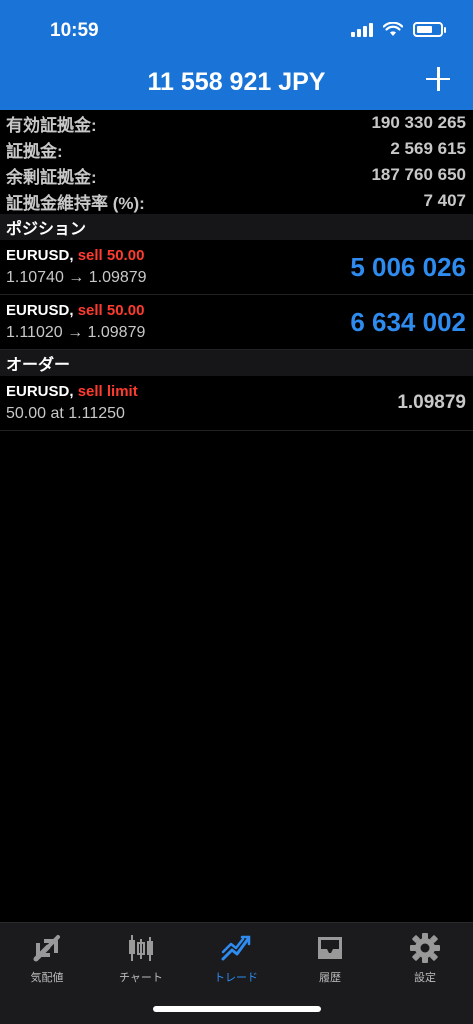 Image resolution: width=473 pixels, height=1024 pixels. What do you see at coordinates (438, 79) in the screenshot?
I see `add-order-button` at bounding box center [438, 79].